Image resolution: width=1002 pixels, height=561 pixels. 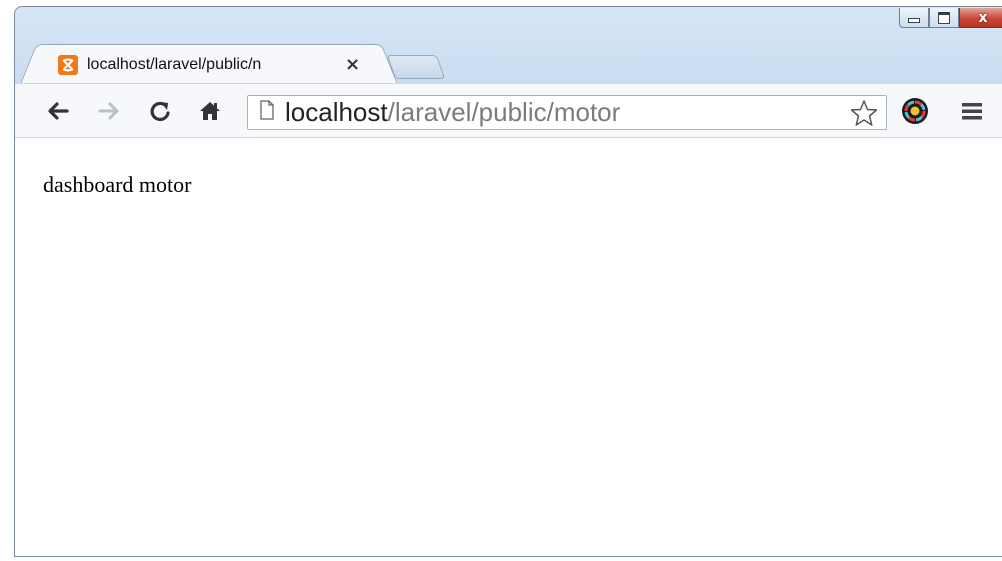 I want to click on url-text: localhost/laravel/public/motor, so click(x=452, y=112).